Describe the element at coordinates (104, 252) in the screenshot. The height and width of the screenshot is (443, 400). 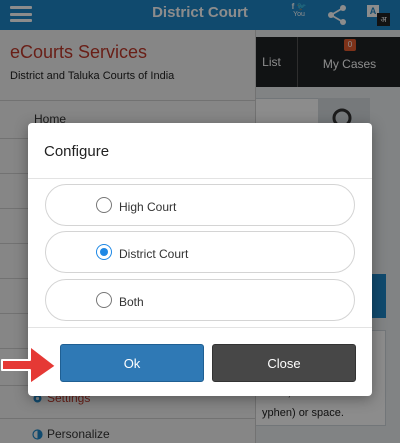
I see `radio-district-court` at that location.